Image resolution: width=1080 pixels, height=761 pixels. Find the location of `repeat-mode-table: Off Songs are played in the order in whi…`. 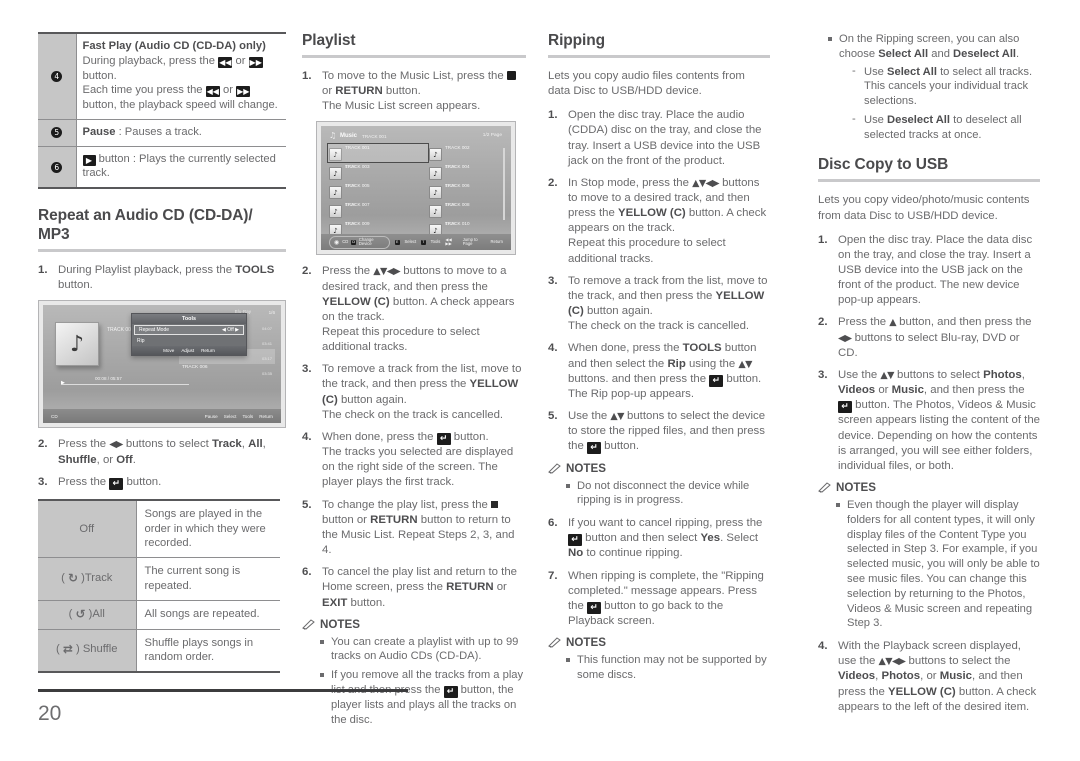

repeat-mode-table: Off Songs are played in the order in whi… is located at coordinates (159, 586).